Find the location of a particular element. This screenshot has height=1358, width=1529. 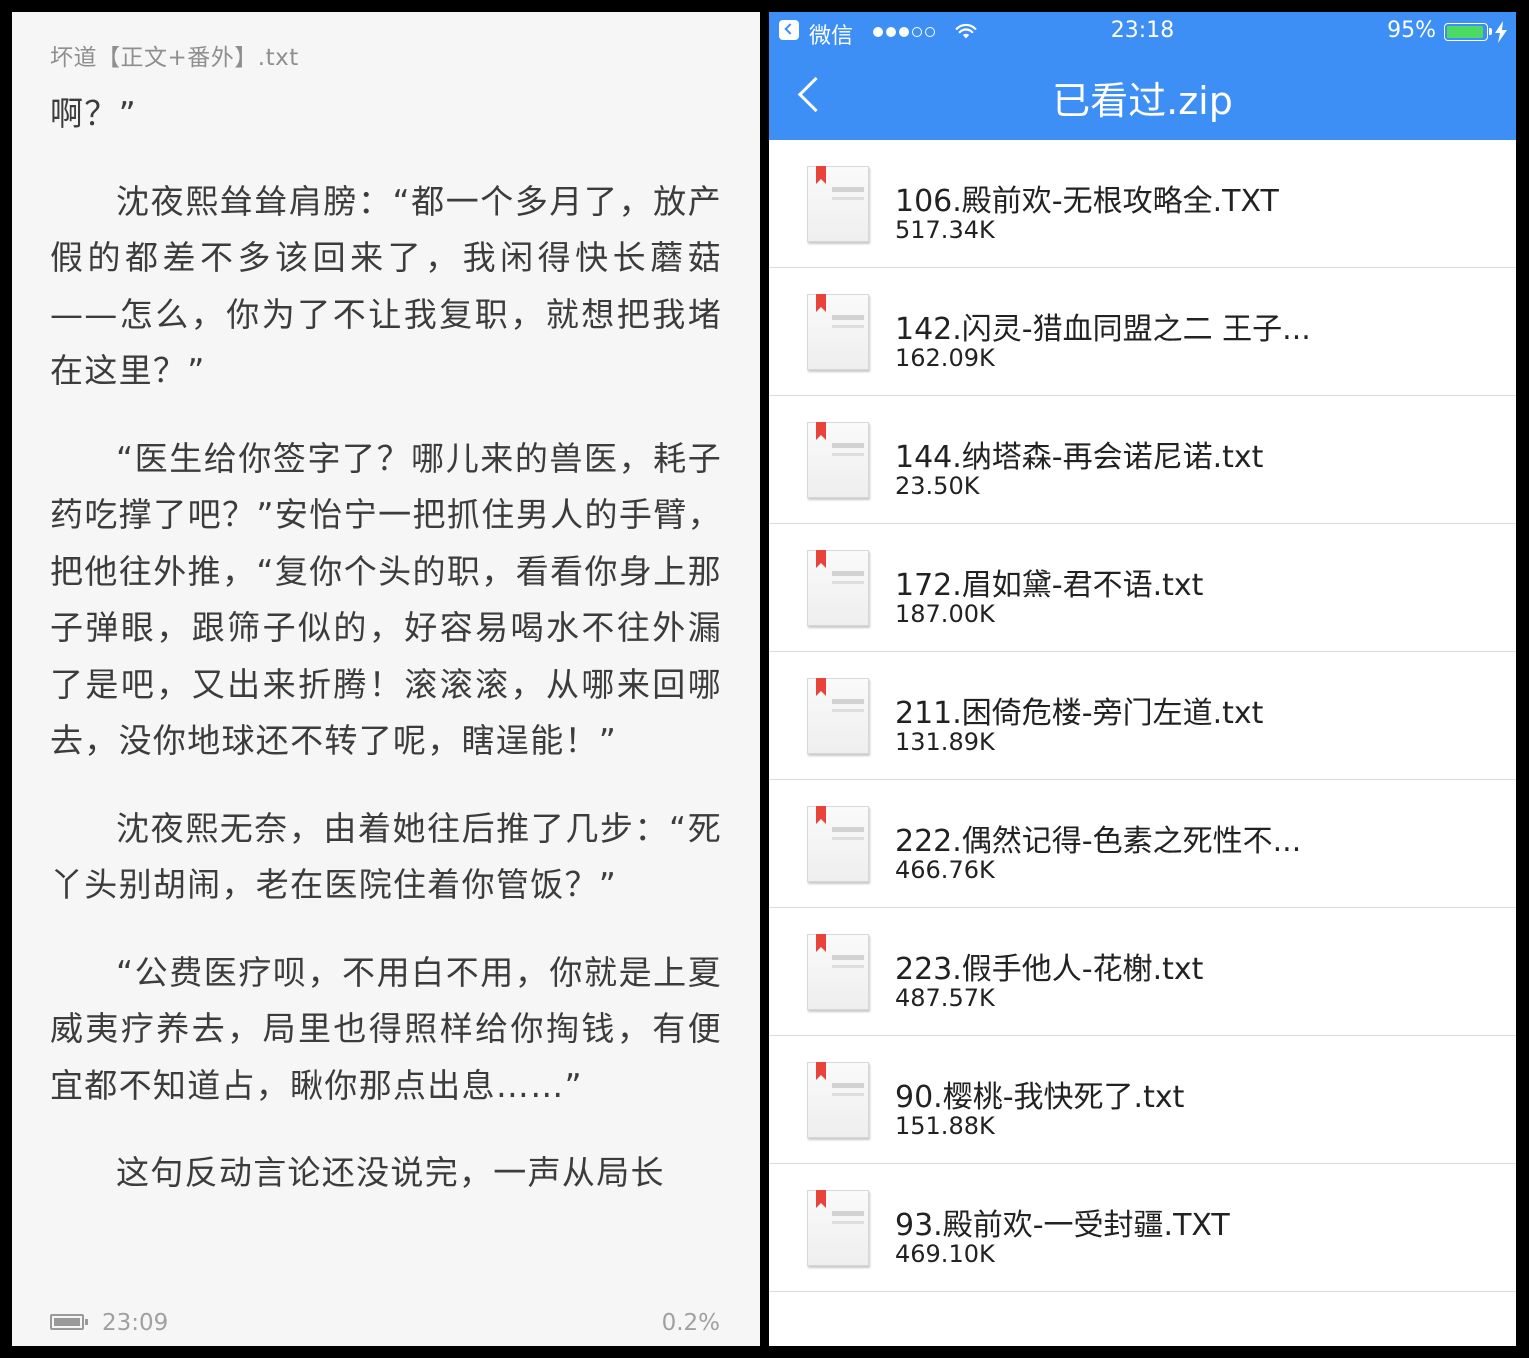

file-name: 172.眉如黛-君不语.txt is located at coordinates (1049, 585).